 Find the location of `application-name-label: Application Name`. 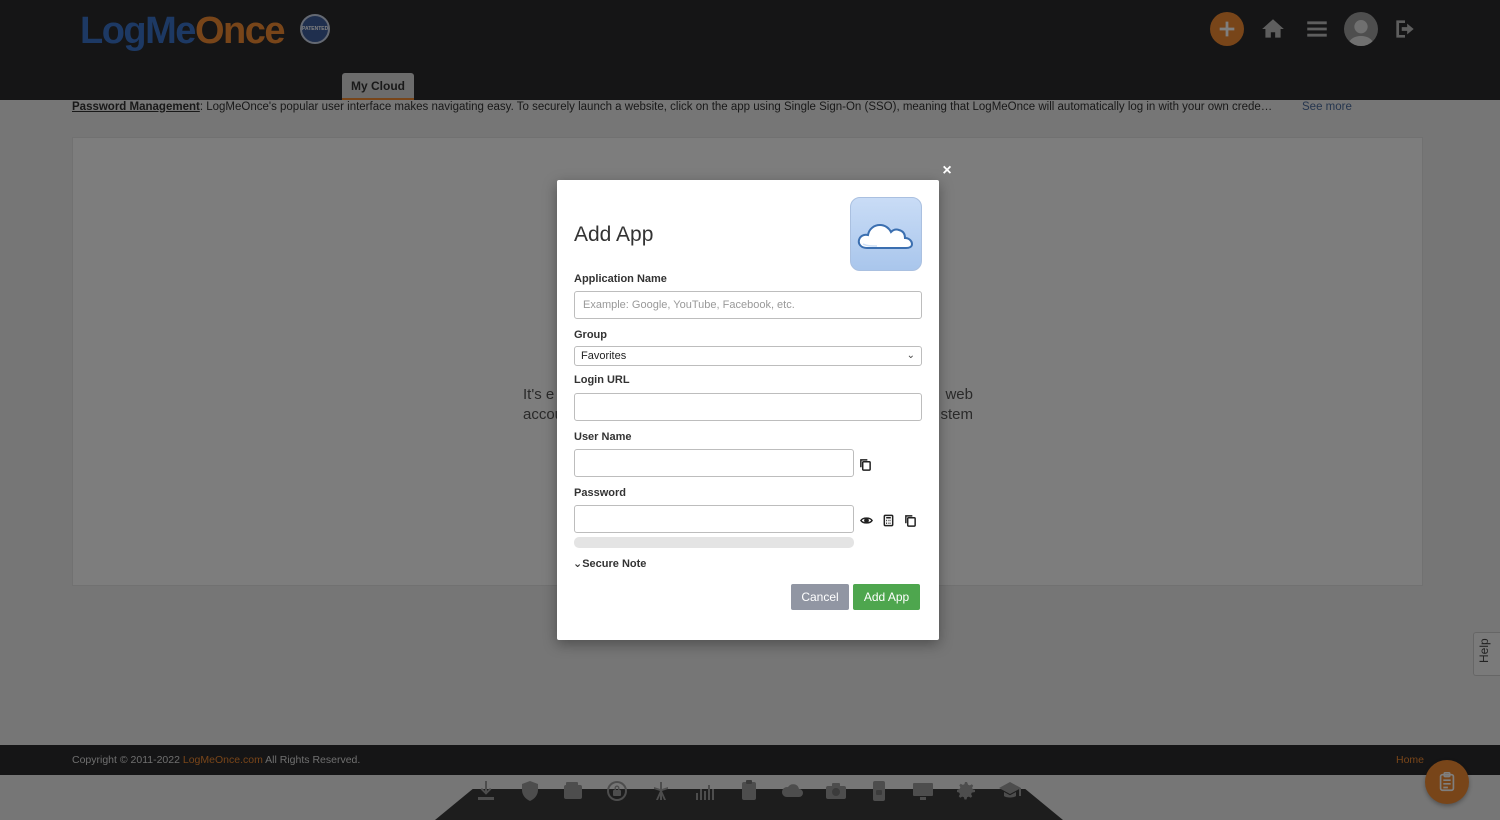

application-name-label: Application Name is located at coordinates (620, 279).